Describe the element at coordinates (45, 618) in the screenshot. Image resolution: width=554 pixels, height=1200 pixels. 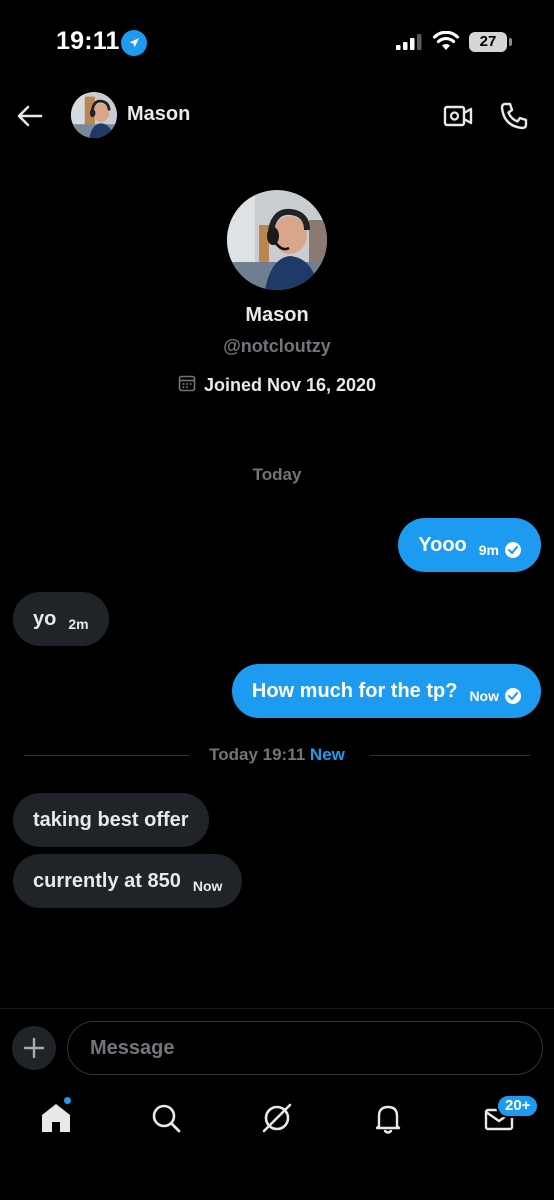
I see `message-text: yo` at that location.